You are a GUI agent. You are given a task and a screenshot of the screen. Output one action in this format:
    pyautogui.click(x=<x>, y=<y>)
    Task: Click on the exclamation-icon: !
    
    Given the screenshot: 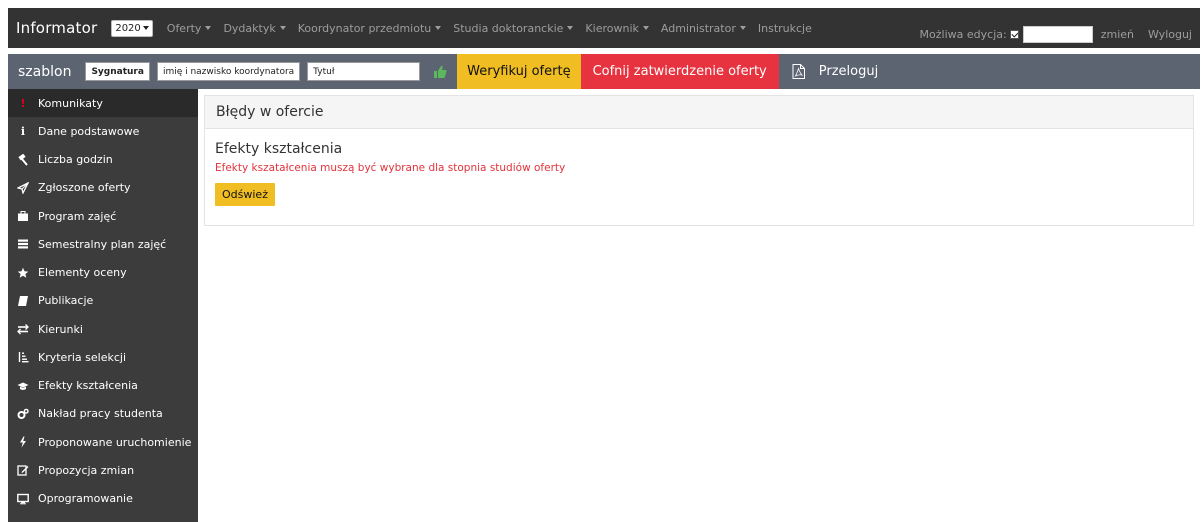 What is the action you would take?
    pyautogui.click(x=23, y=103)
    